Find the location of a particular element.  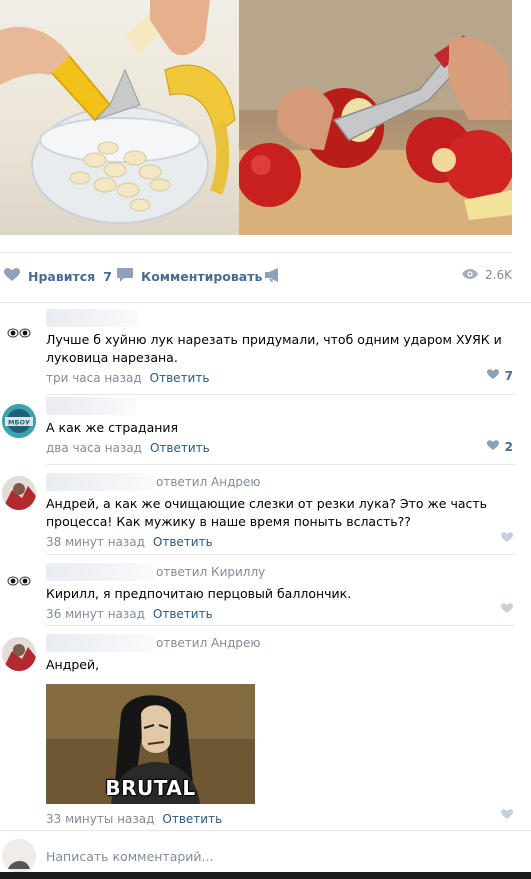

comment-like-count: 2 is located at coordinates (508, 447).